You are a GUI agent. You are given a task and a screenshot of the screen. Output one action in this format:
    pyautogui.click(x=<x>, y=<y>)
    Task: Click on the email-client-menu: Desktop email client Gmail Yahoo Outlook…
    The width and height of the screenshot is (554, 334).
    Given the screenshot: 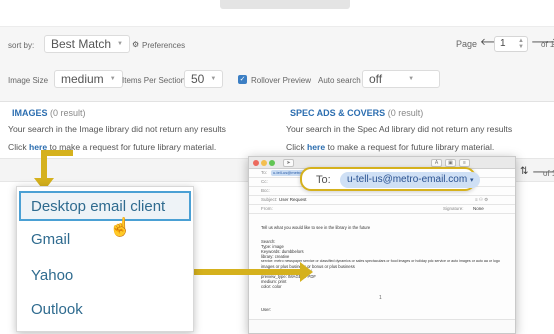 What is the action you would take?
    pyautogui.click(x=105, y=259)
    